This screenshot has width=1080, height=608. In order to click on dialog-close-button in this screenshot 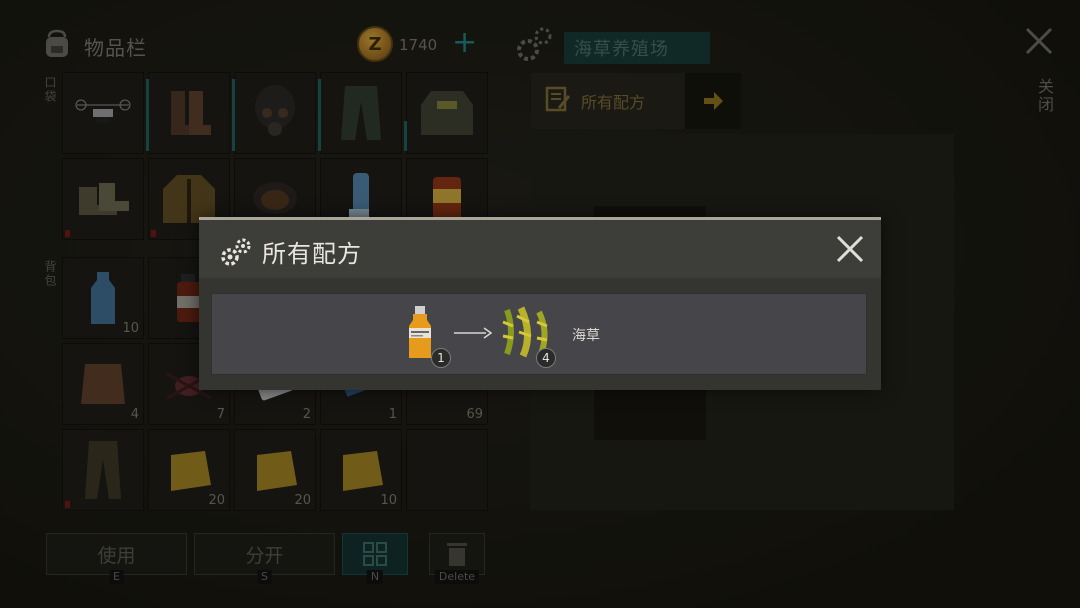, I will do `click(850, 251)`.